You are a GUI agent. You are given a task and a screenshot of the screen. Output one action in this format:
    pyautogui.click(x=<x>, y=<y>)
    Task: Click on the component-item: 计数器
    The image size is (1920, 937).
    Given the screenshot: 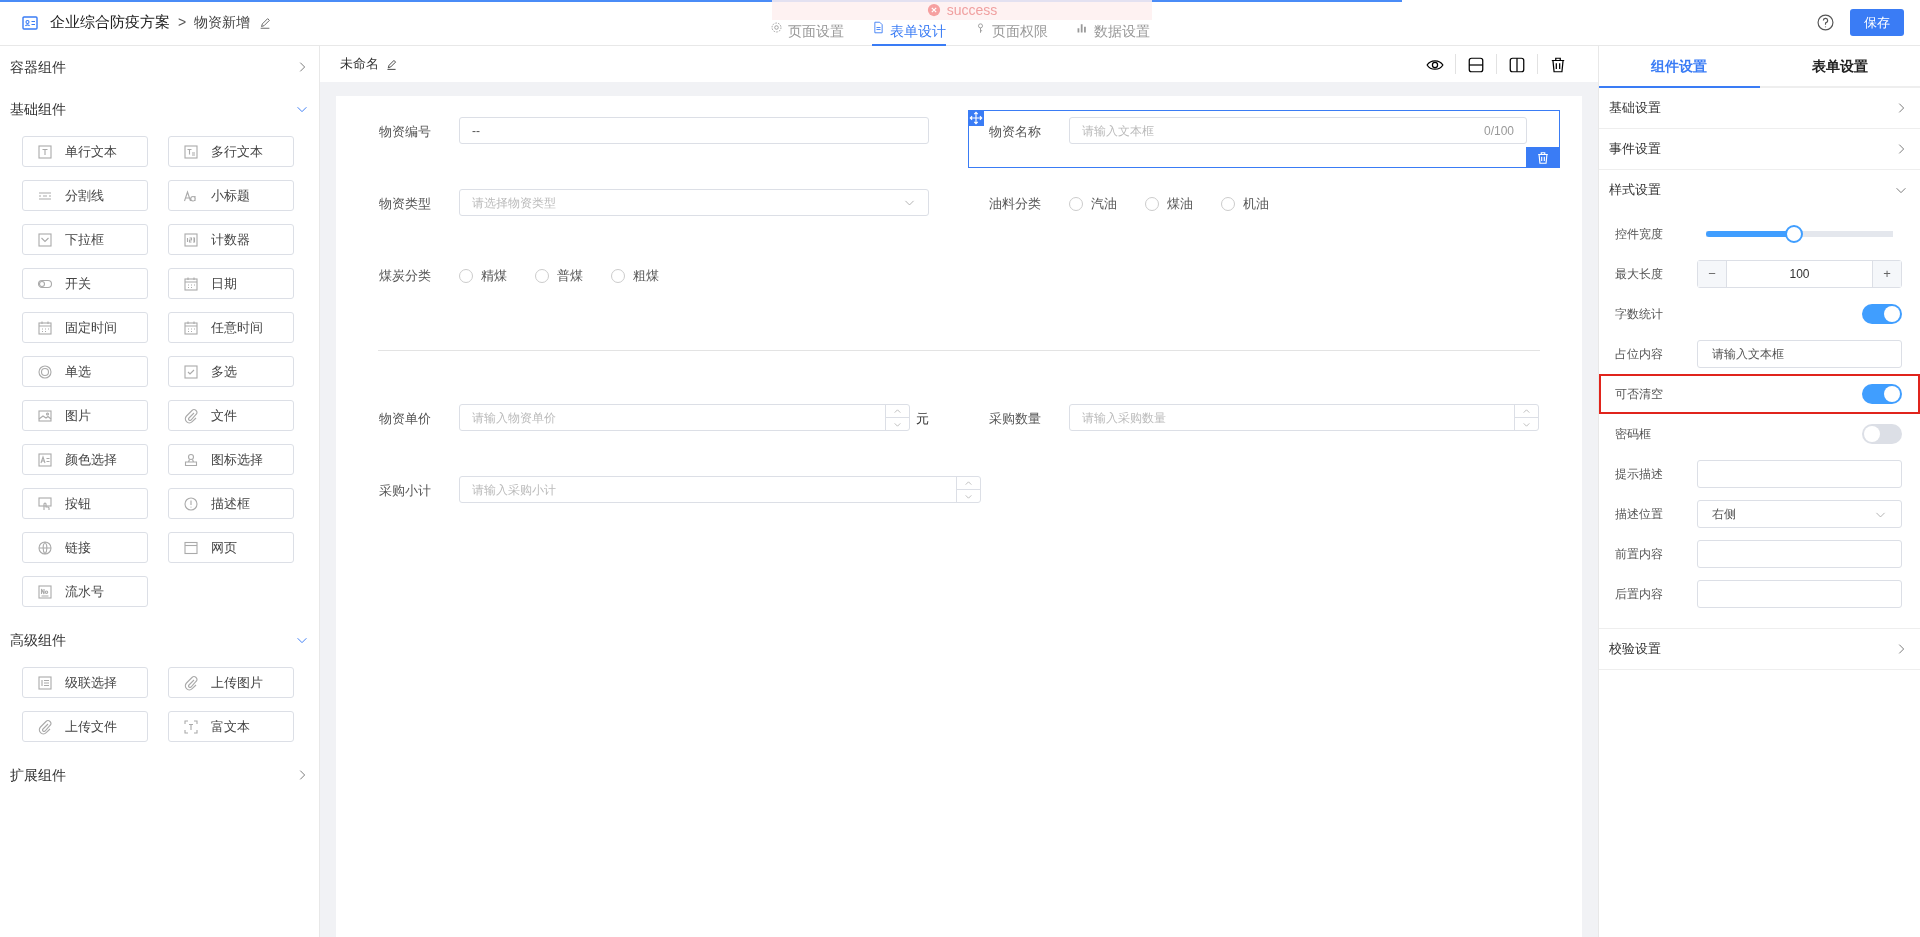 What is the action you would take?
    pyautogui.click(x=231, y=239)
    